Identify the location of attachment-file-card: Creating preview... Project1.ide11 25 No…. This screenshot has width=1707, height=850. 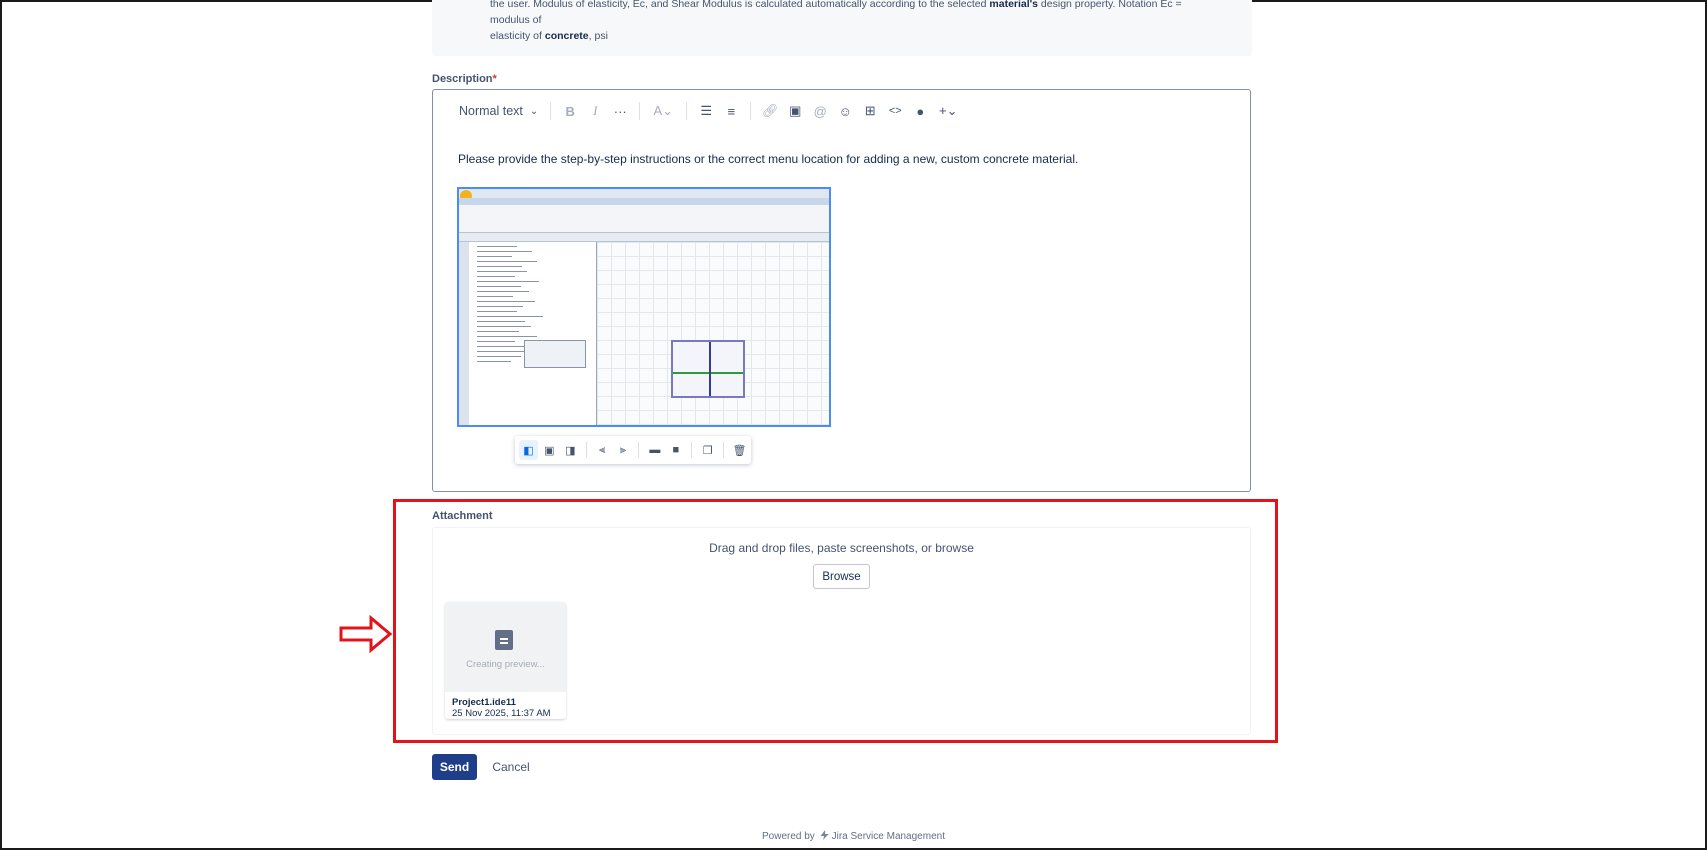
(505, 660).